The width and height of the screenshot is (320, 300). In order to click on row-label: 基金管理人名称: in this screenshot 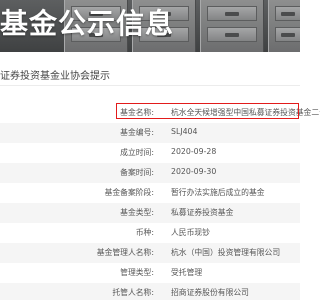, I will do `click(125, 252)`.